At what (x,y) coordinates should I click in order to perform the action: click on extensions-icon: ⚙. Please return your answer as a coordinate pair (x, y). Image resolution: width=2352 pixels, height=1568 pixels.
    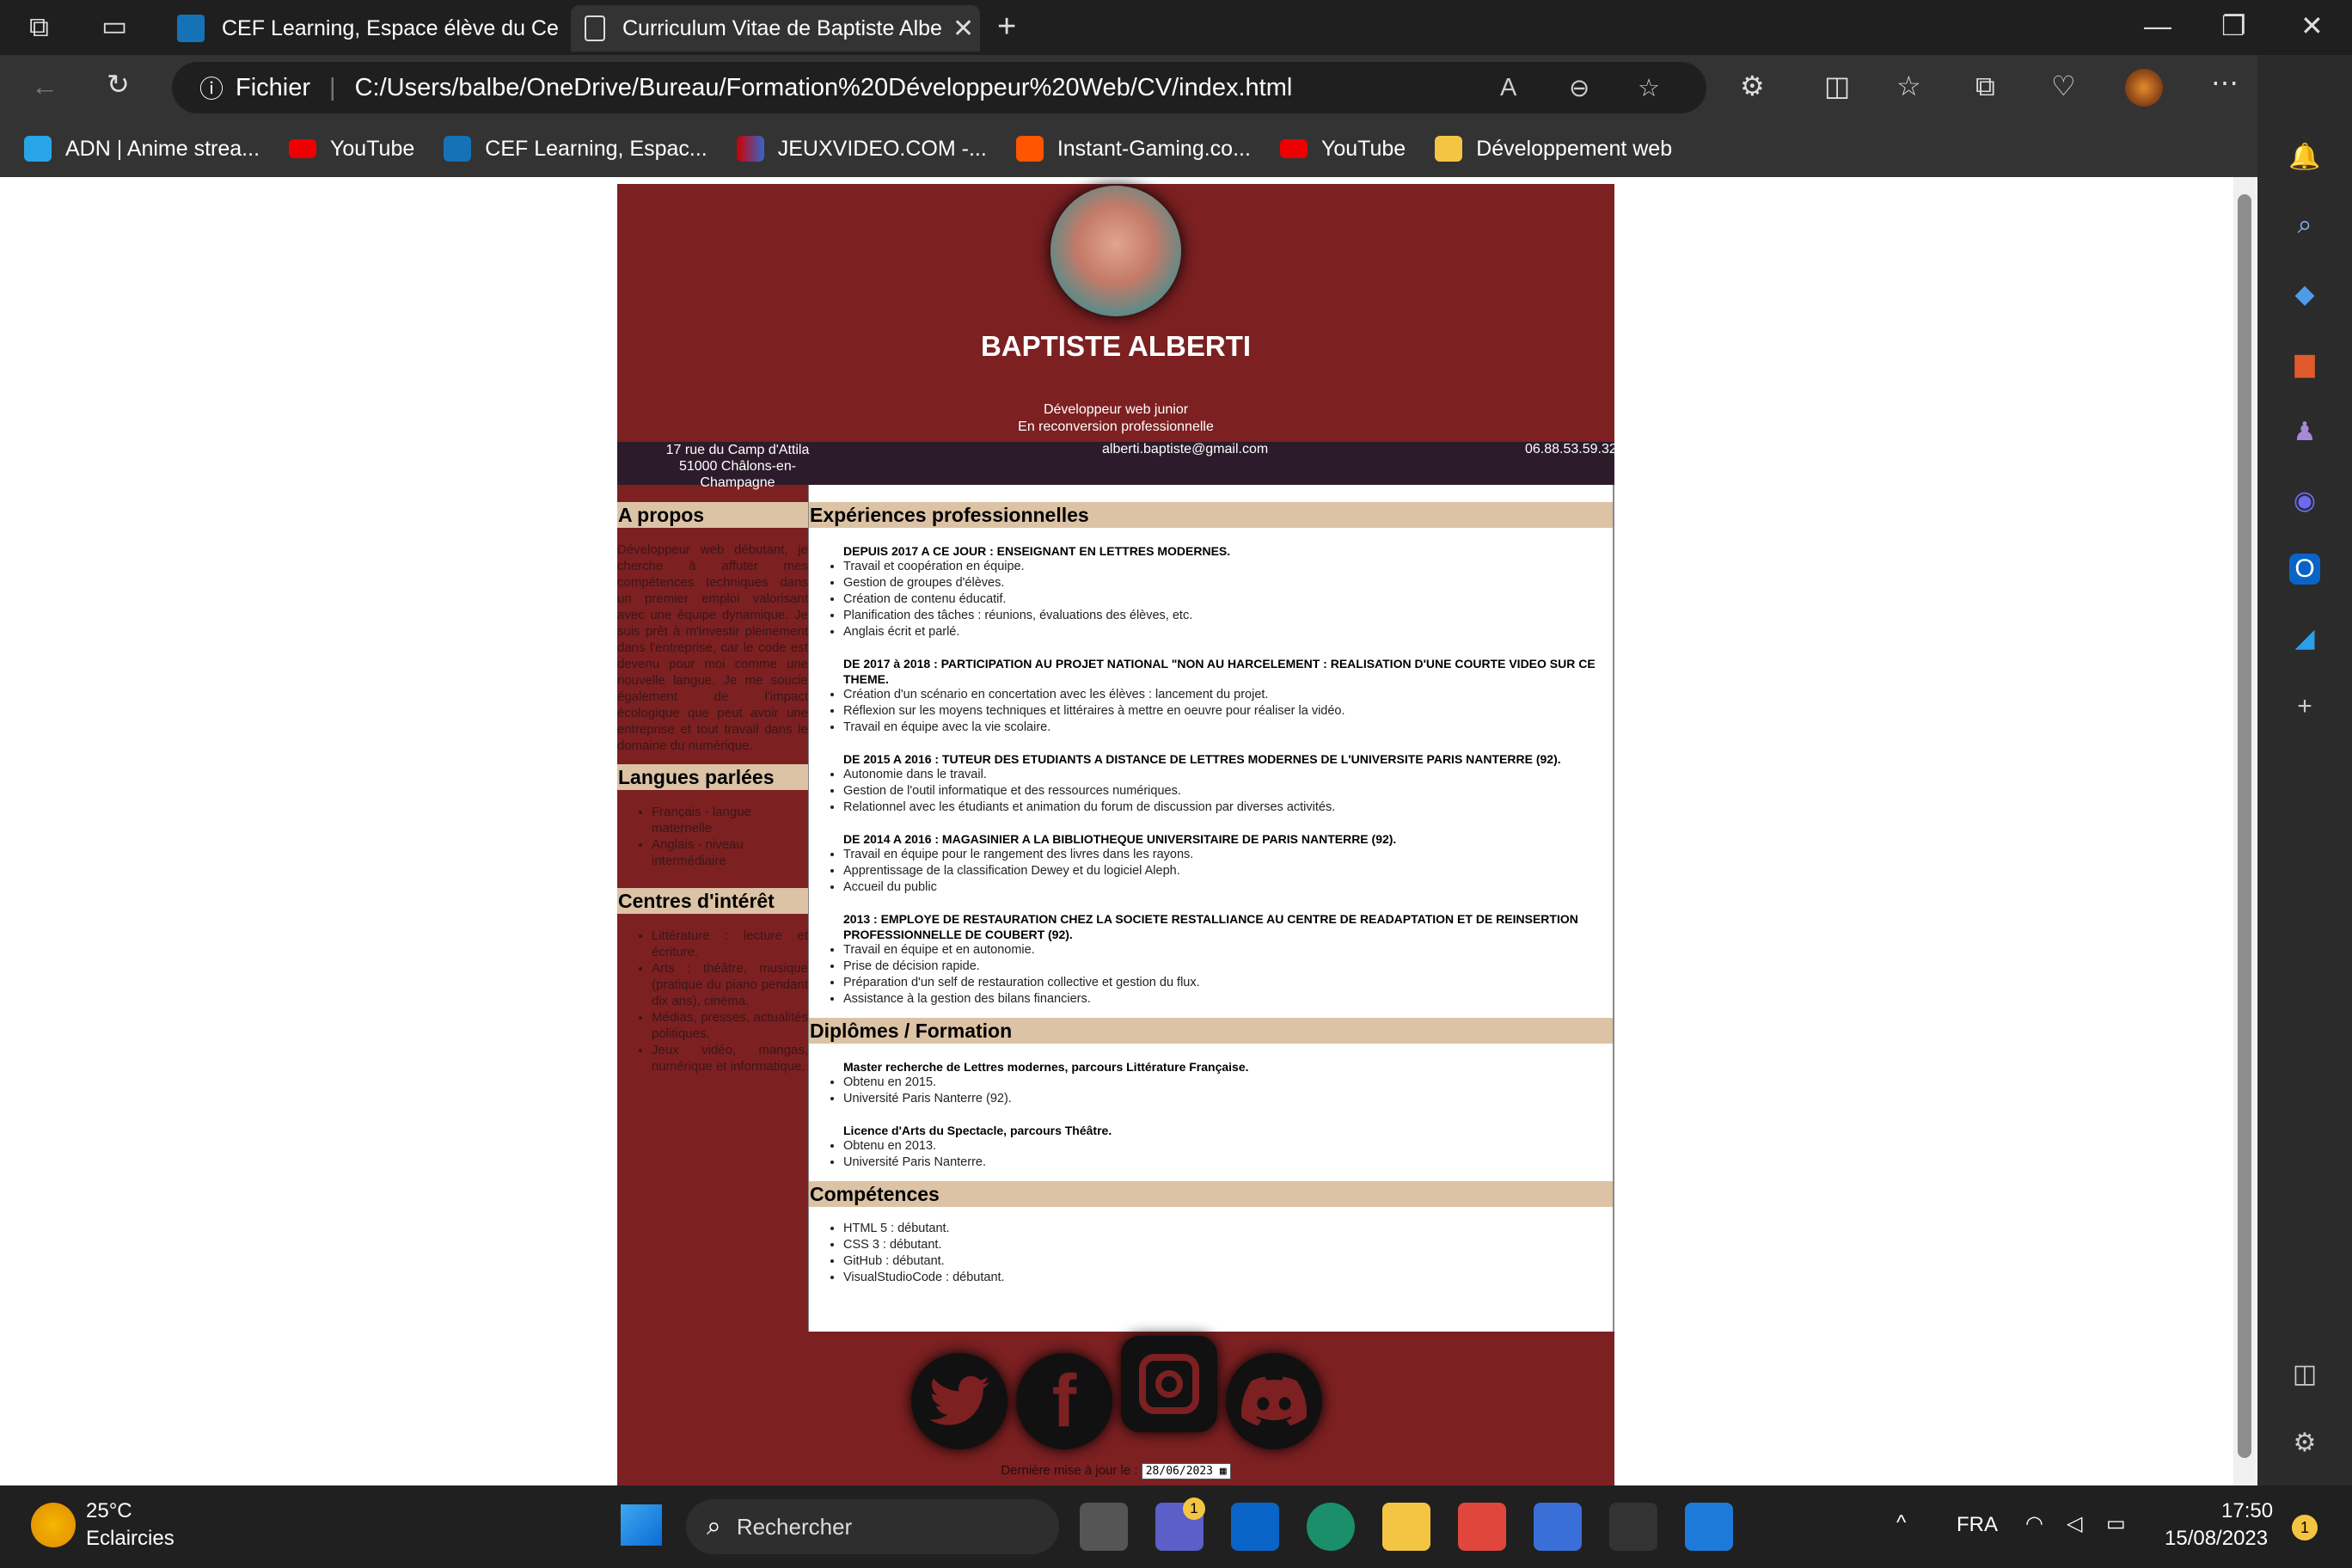
    Looking at the image, I should click on (1752, 86).